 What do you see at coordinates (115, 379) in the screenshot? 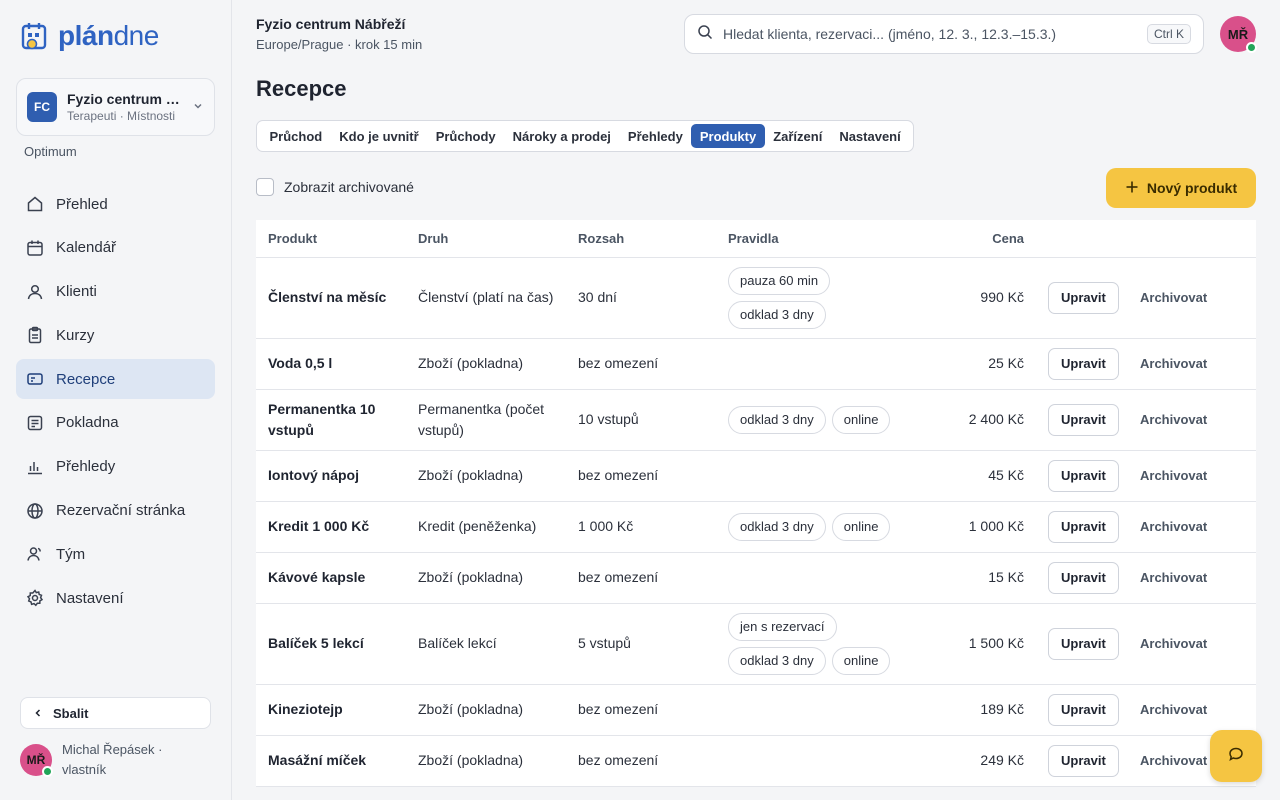
I see `sidebar-item-recepce: Recepce` at bounding box center [115, 379].